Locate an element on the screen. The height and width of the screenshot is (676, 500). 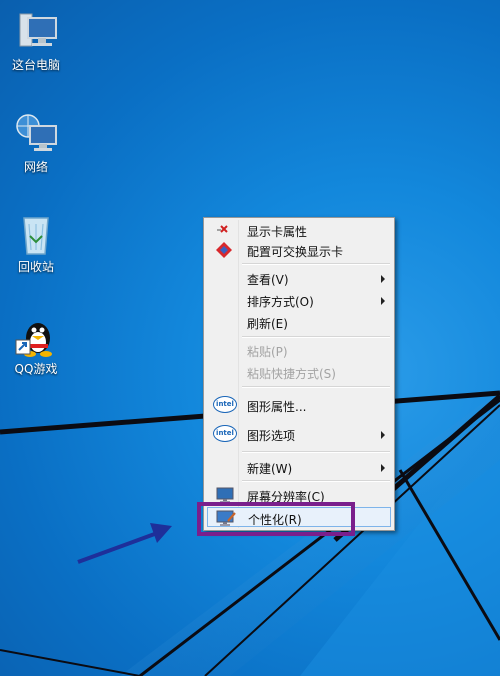
menu-item-graphics-properties: 显示卡属性 is located at coordinates (299, 230).